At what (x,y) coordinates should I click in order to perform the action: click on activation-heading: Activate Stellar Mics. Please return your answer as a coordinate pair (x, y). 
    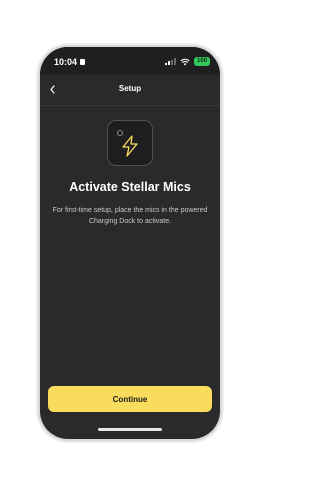
    Looking at the image, I should click on (130, 187).